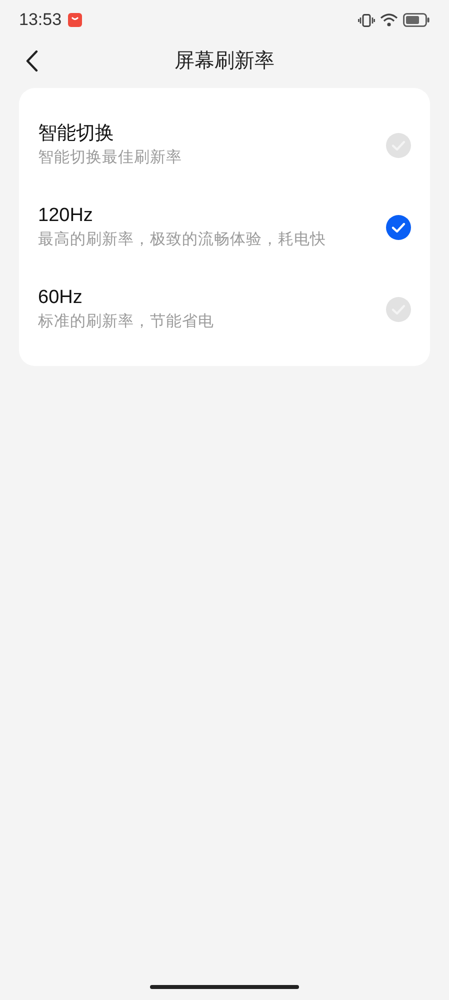 This screenshot has width=449, height=1000. I want to click on option-description: 最高的刷新率，极致的流畅体验，耗电快, so click(182, 240).